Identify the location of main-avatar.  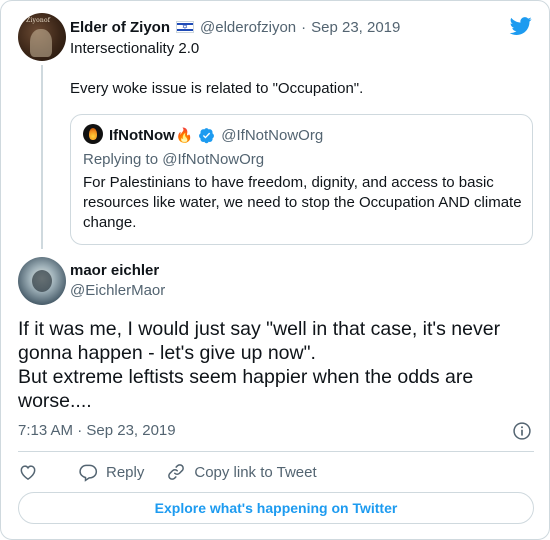
(42, 281).